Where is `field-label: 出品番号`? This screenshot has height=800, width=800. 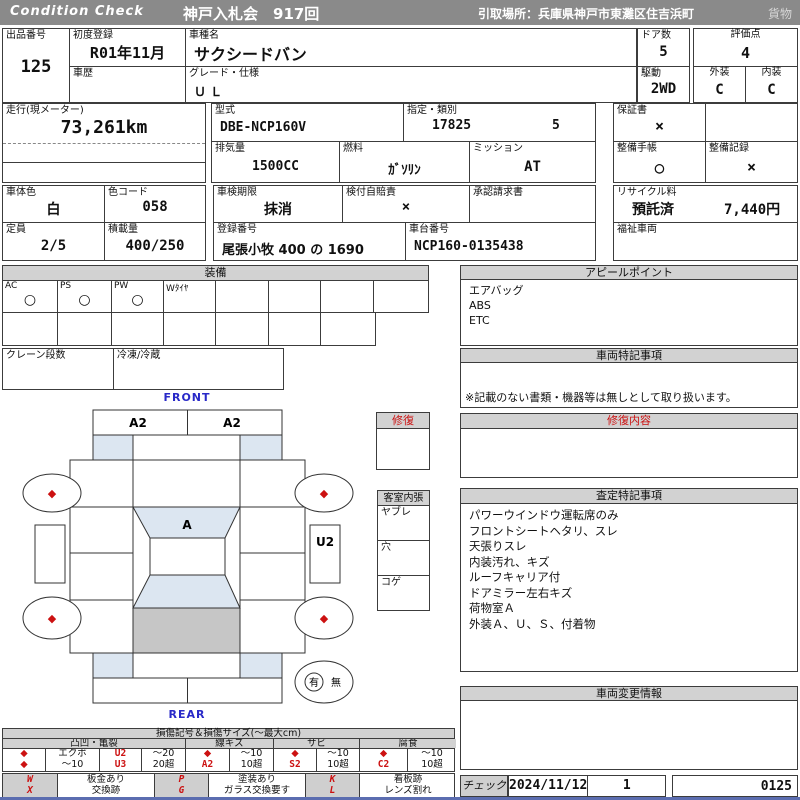
field-label: 出品番号 is located at coordinates (26, 35).